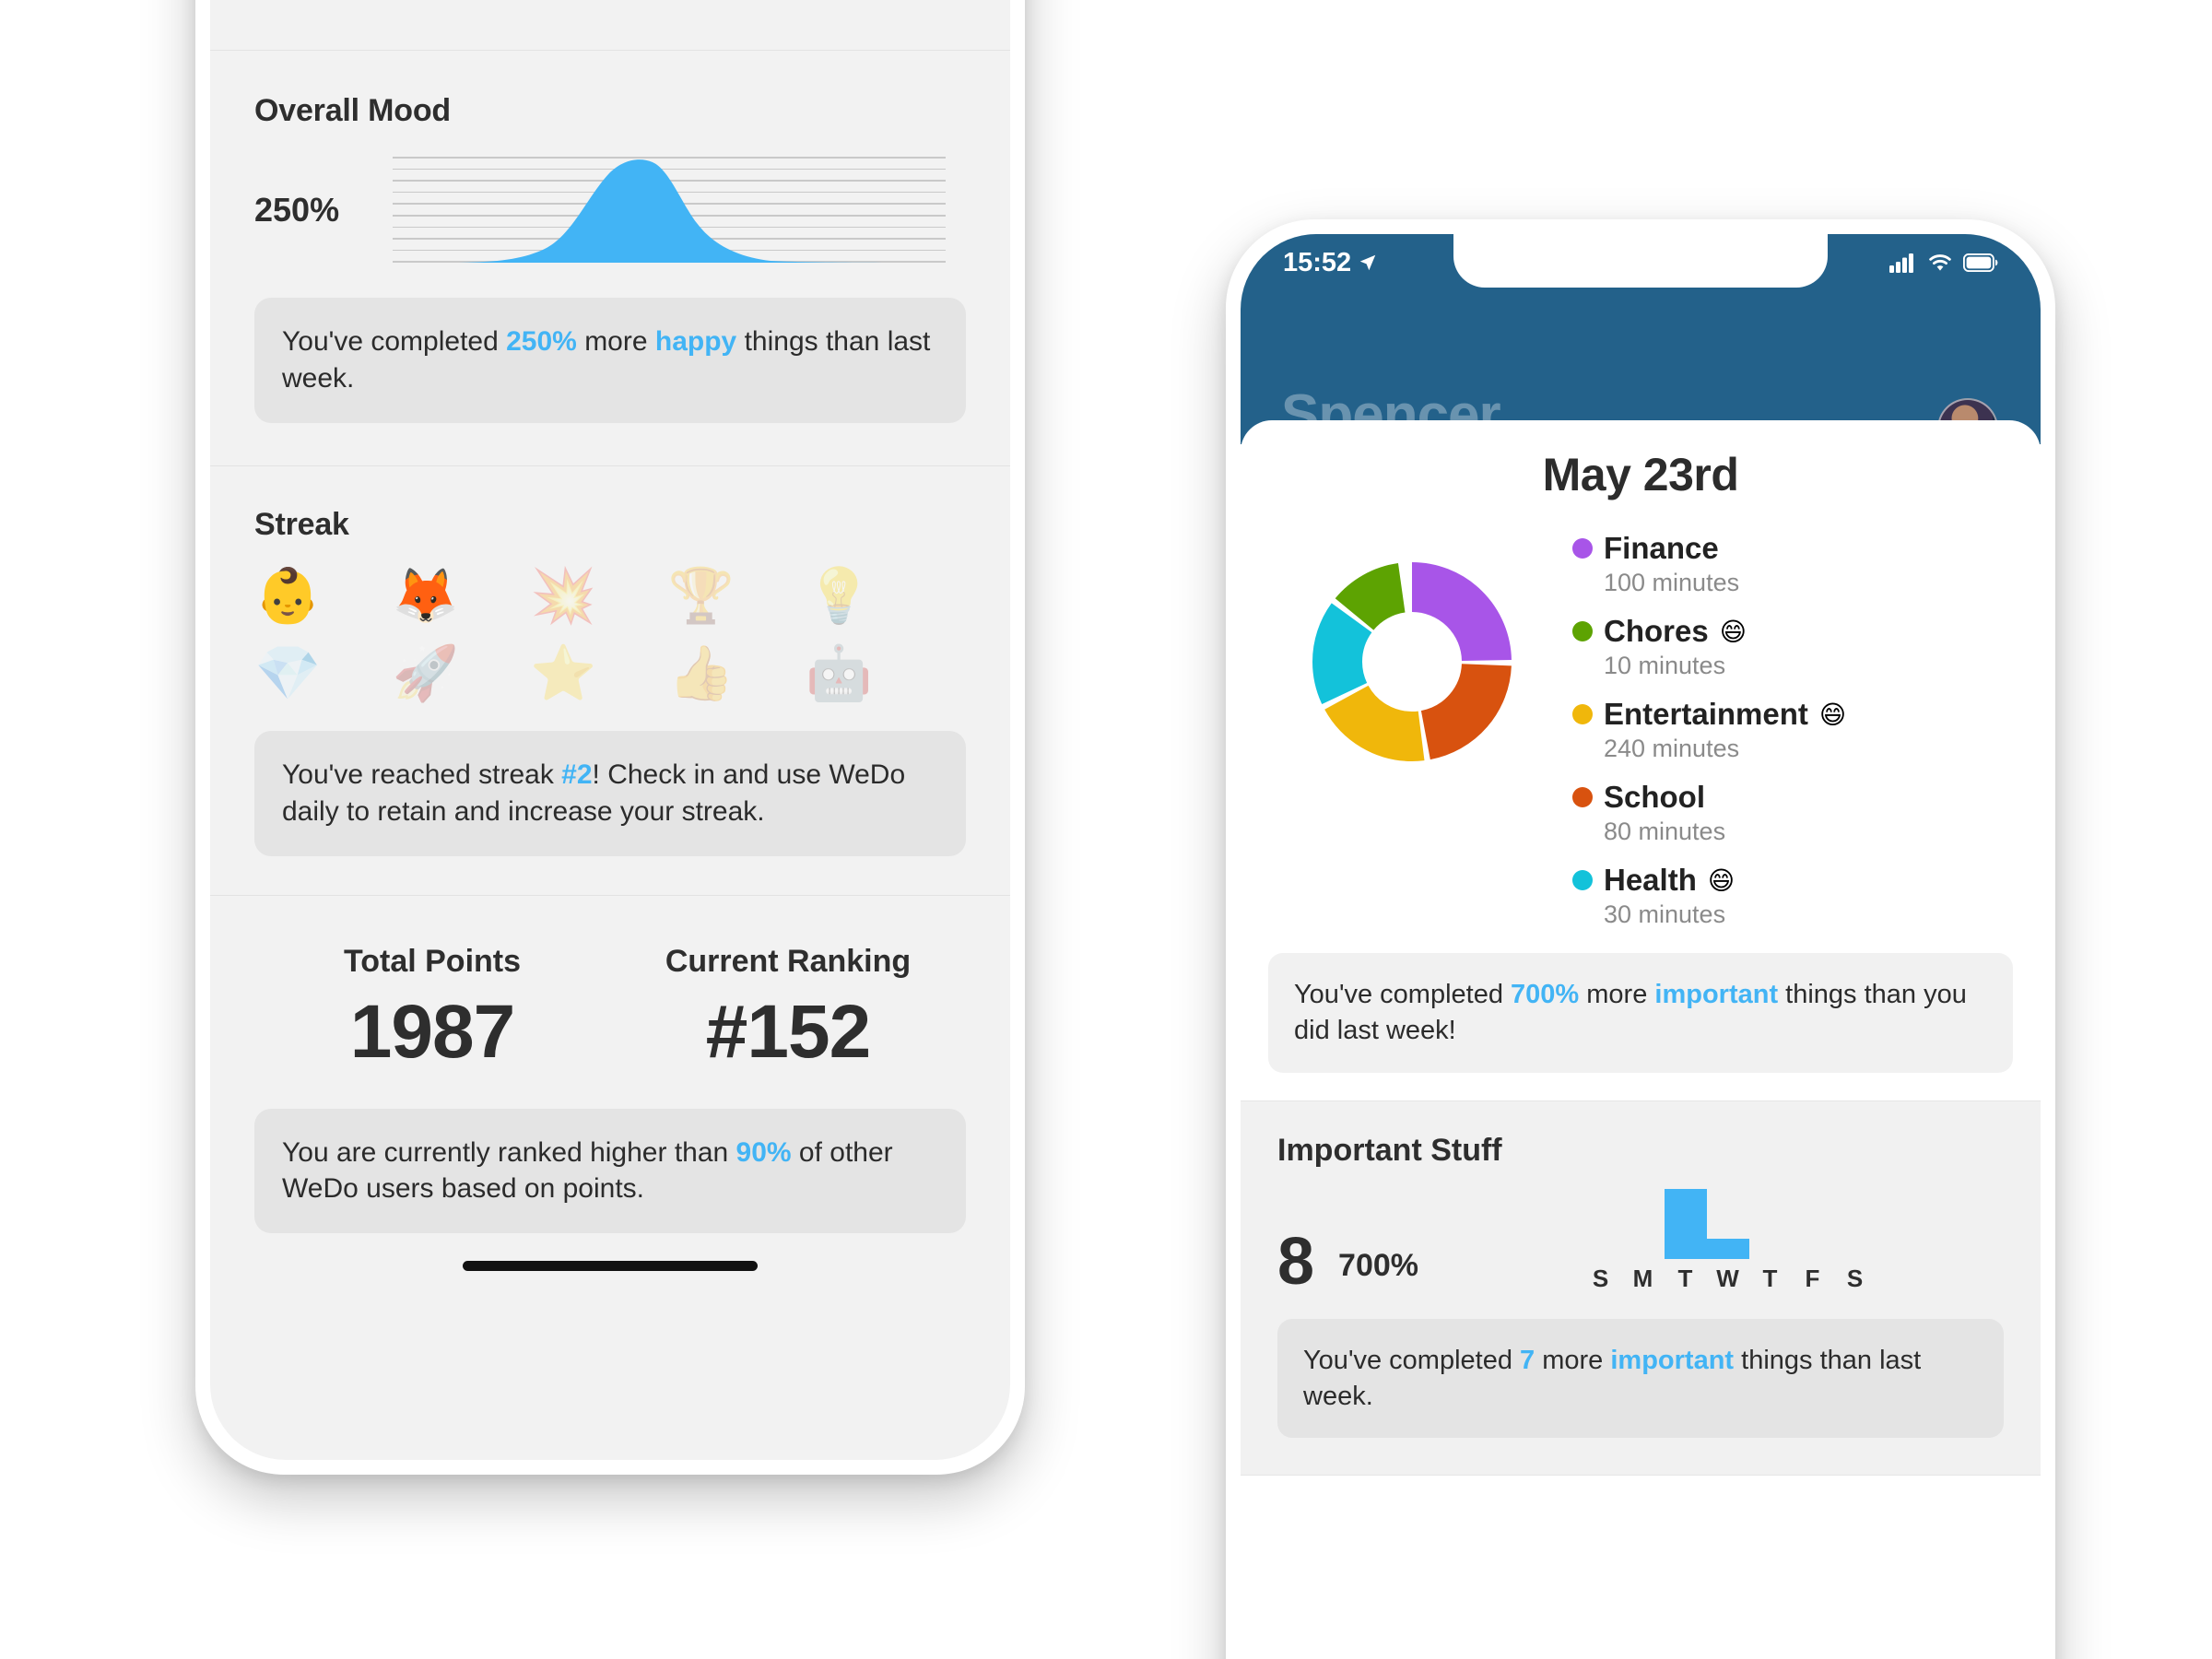 This screenshot has height=1659, width=2212. I want to click on bar-col-thu, so click(1770, 1224).